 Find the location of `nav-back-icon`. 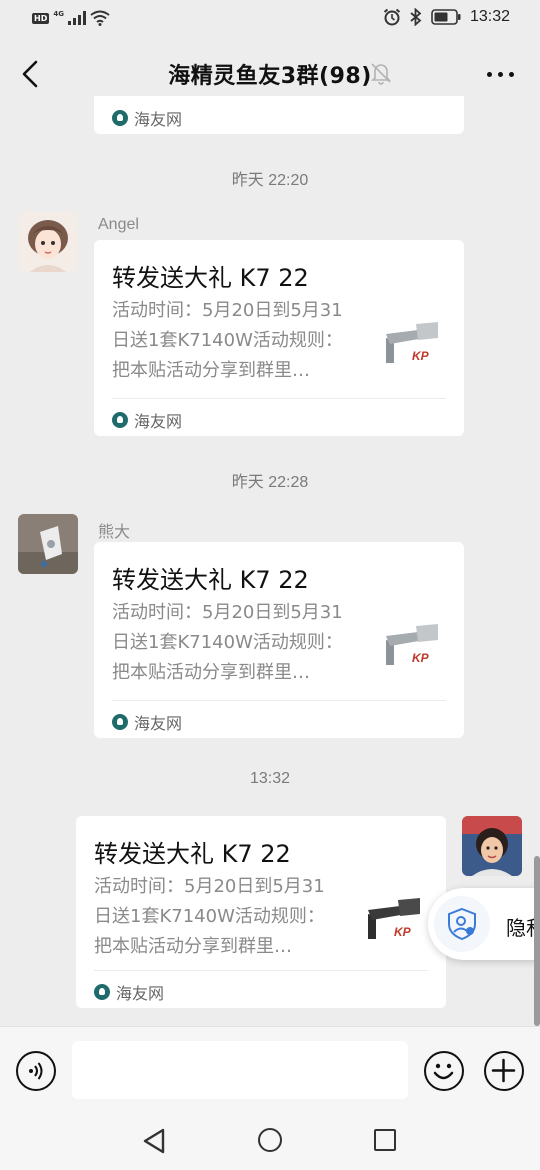

nav-back-icon is located at coordinates (154, 1141).